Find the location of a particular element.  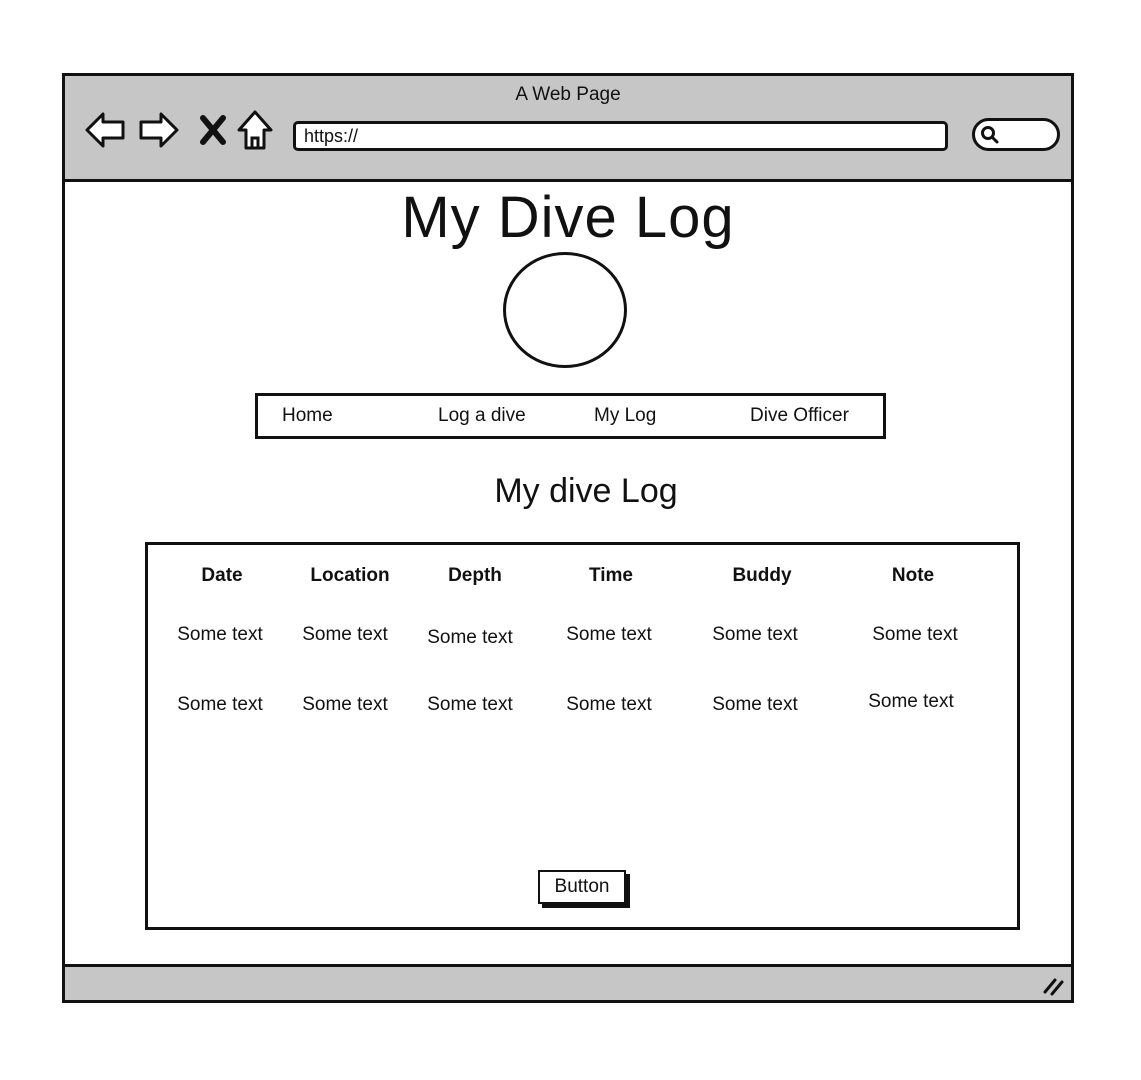

page-title: My Dive Log is located at coordinates (568, 217).